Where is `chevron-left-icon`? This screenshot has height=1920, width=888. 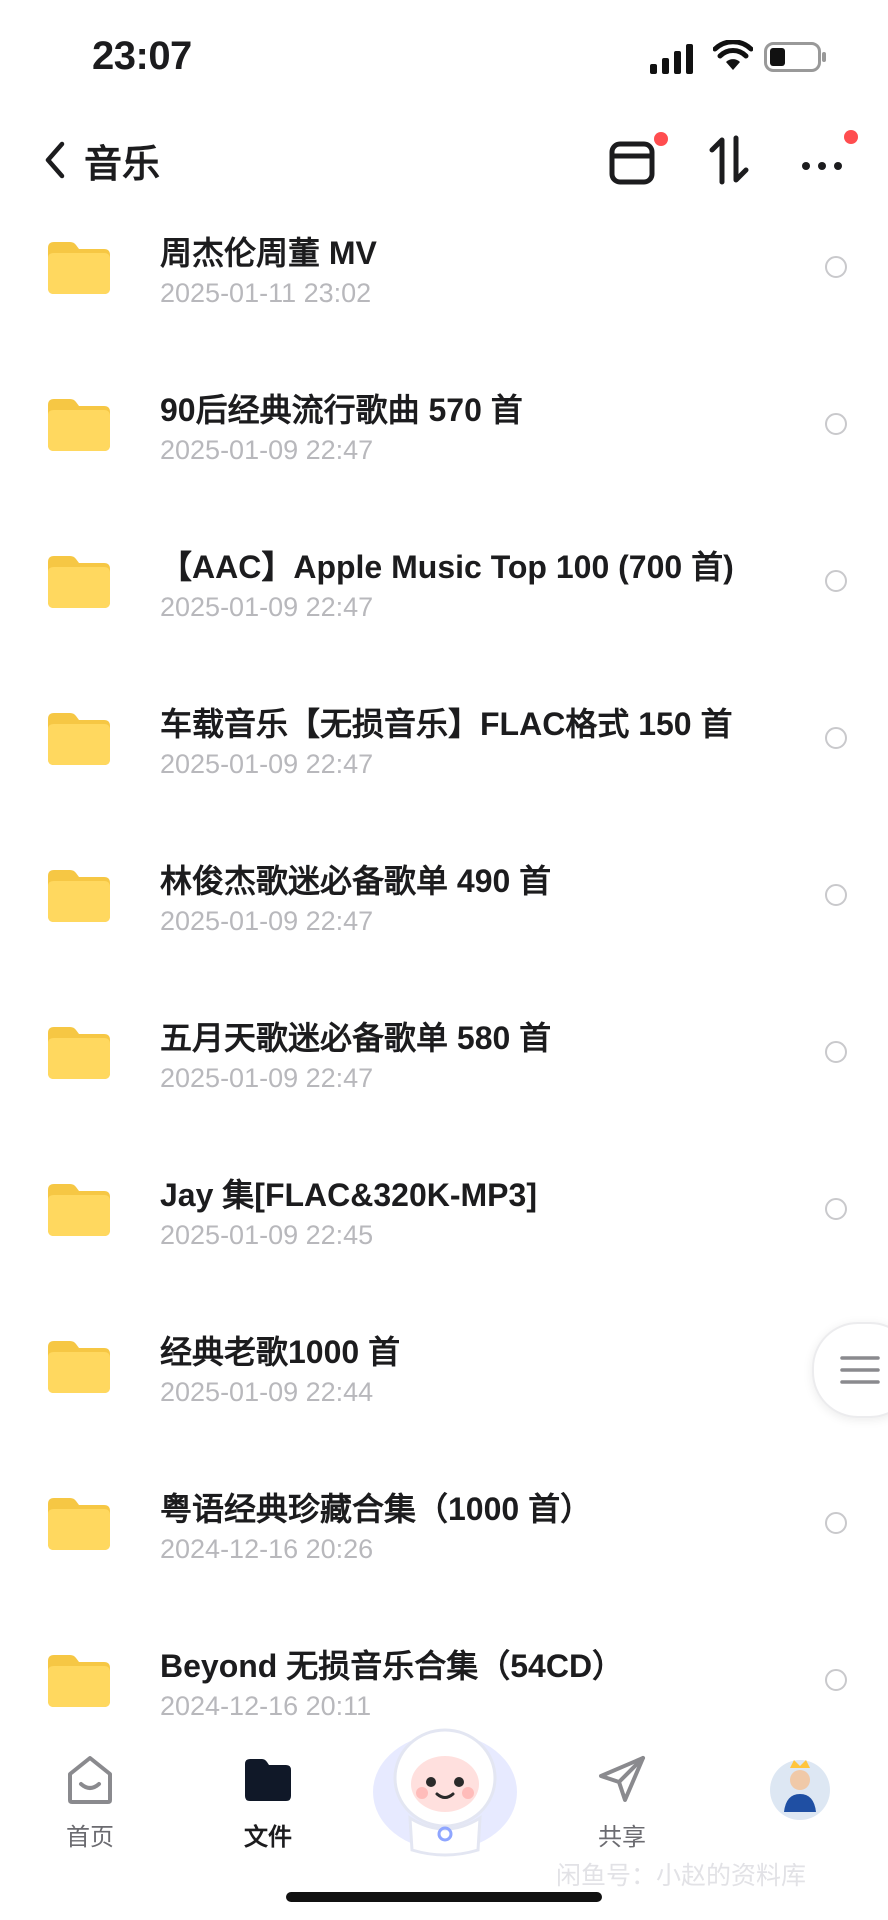 chevron-left-icon is located at coordinates (55, 160).